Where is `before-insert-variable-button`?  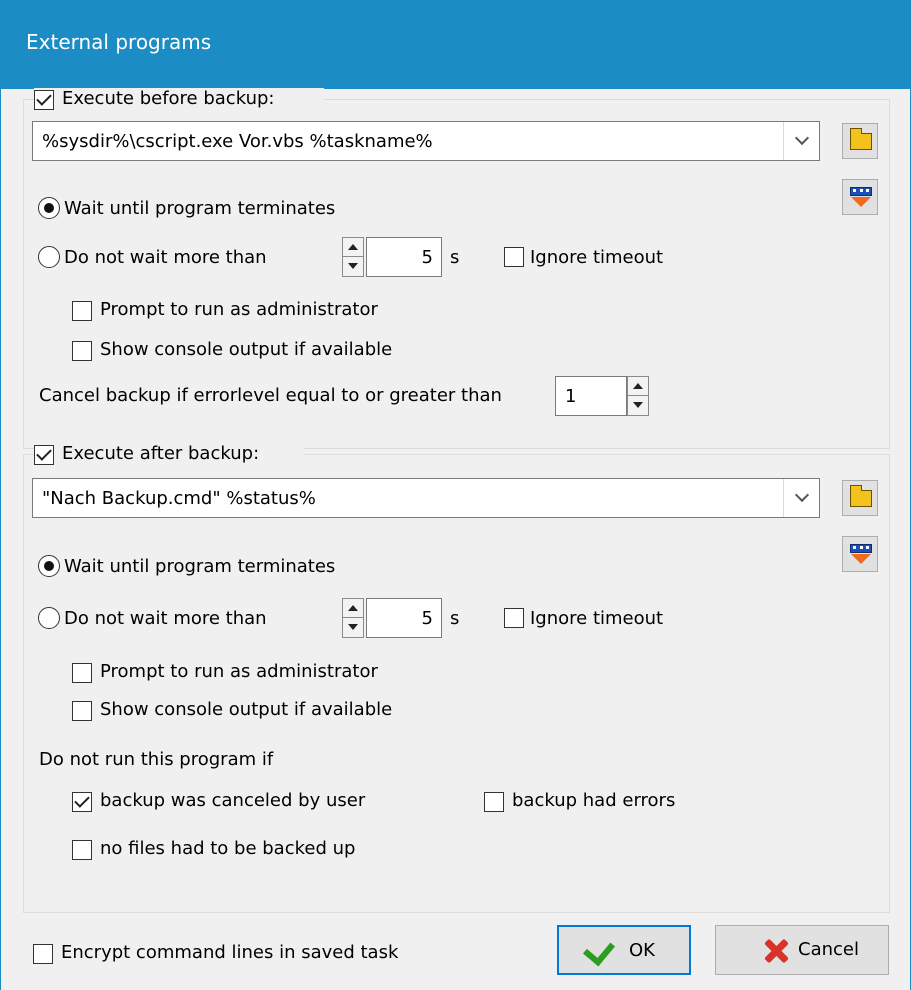
before-insert-variable-button is located at coordinates (860, 197).